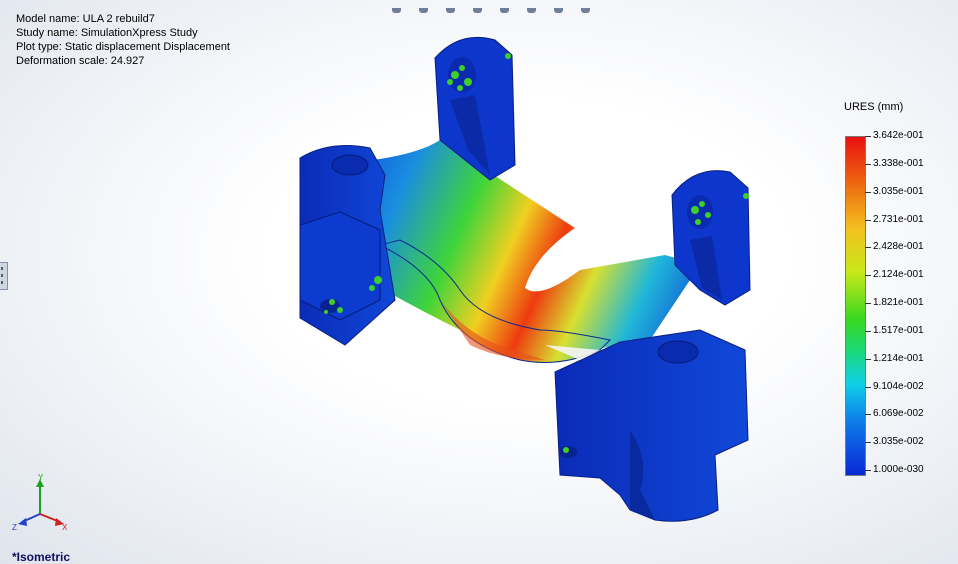 This screenshot has width=958, height=564. I want to click on legend-tick-label: 6.069e-002, so click(898, 414).